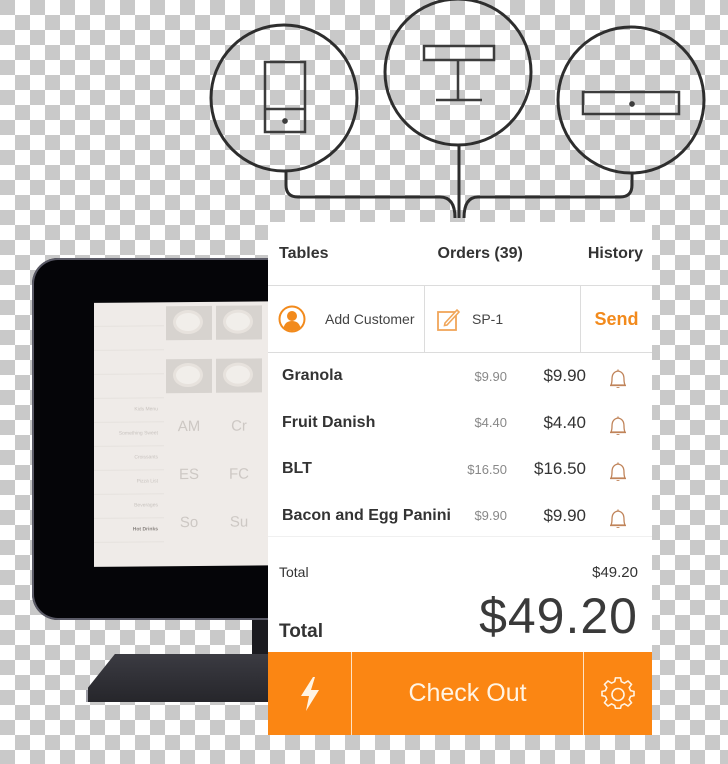 The width and height of the screenshot is (728, 764). I want to click on category-item: Beverages, so click(129, 506).